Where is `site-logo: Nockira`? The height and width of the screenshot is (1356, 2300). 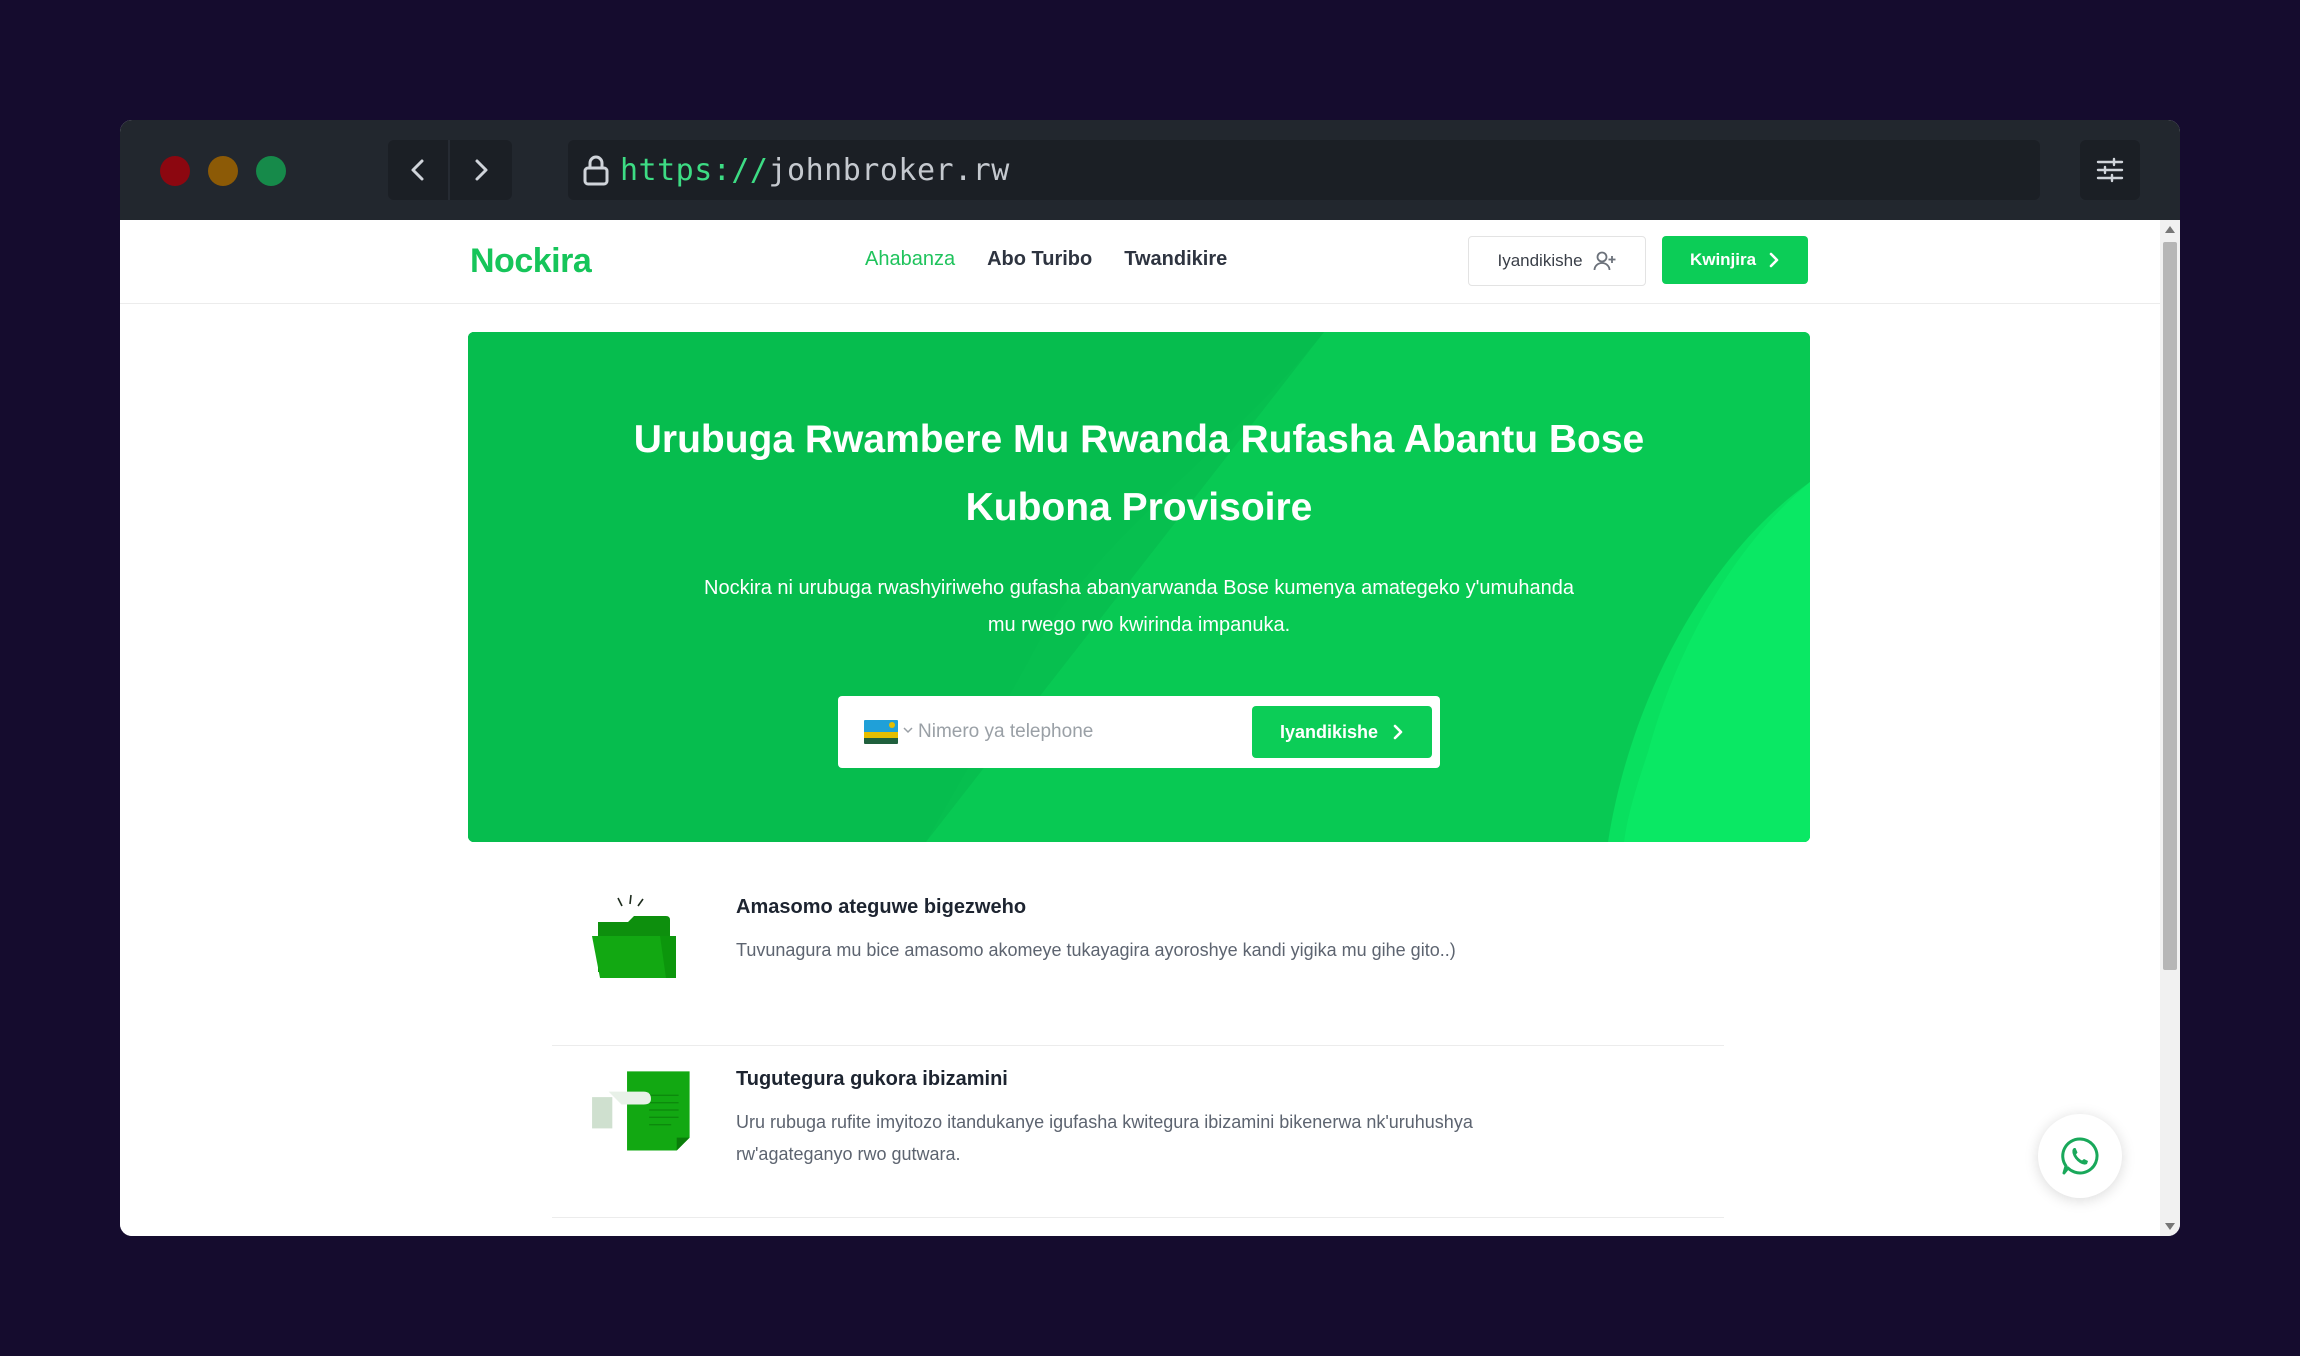
site-logo: Nockira is located at coordinates (531, 261).